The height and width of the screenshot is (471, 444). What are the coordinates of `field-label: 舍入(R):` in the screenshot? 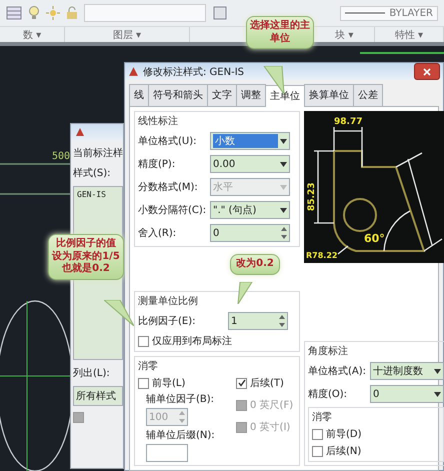 It's located at (158, 233).